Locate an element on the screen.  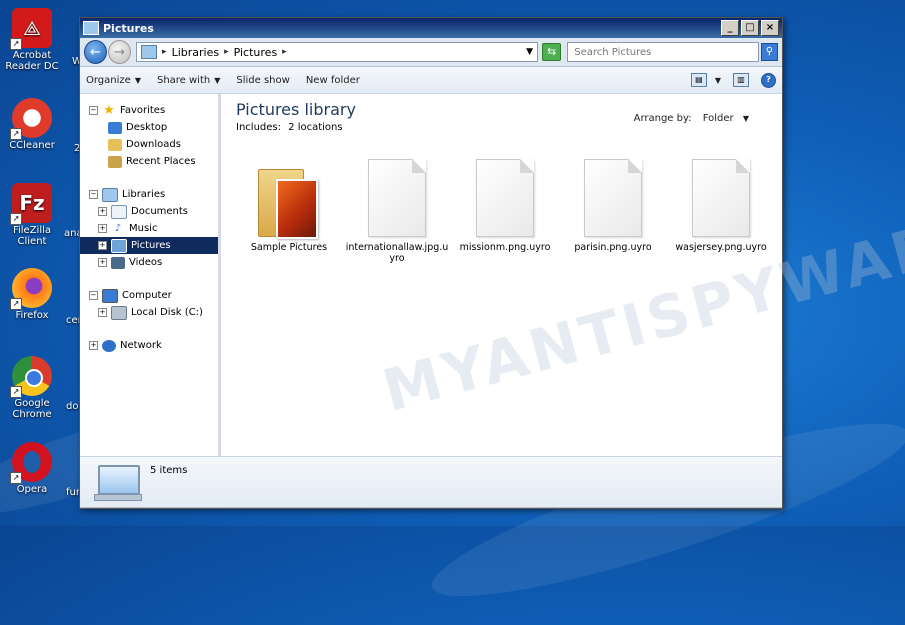
arrange-by: Arrange by: Folder ▼ is located at coordinates (691, 118).